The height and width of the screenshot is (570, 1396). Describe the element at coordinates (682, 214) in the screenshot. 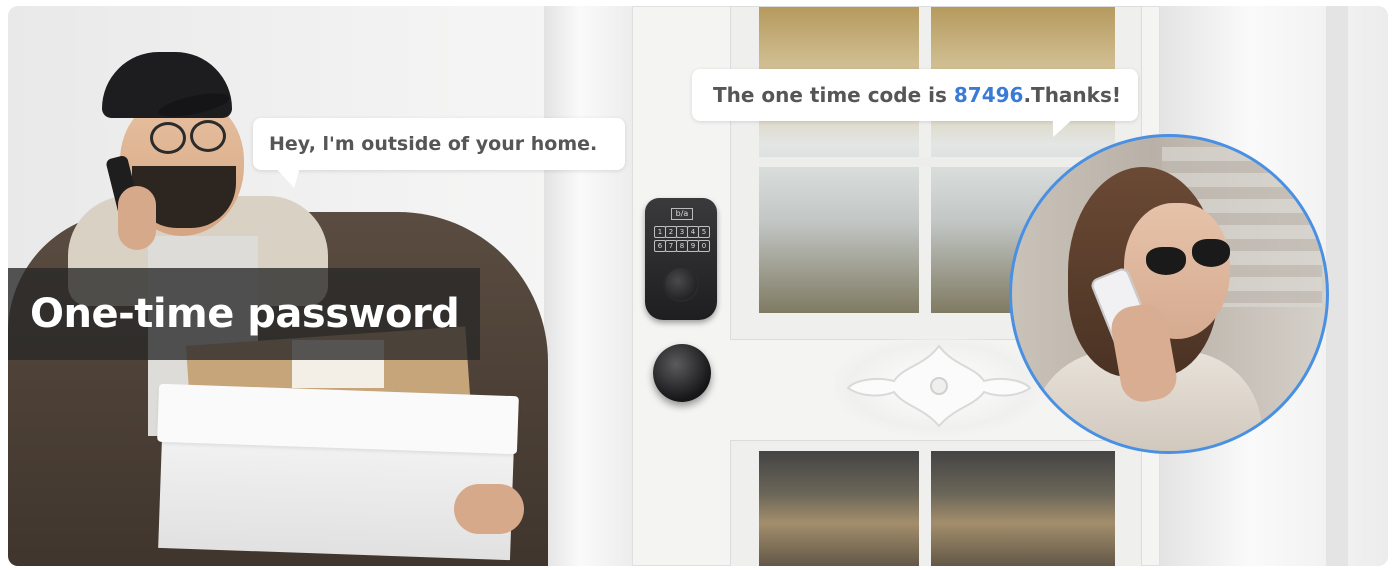

I see `lock-brand-logo: b/a` at that location.